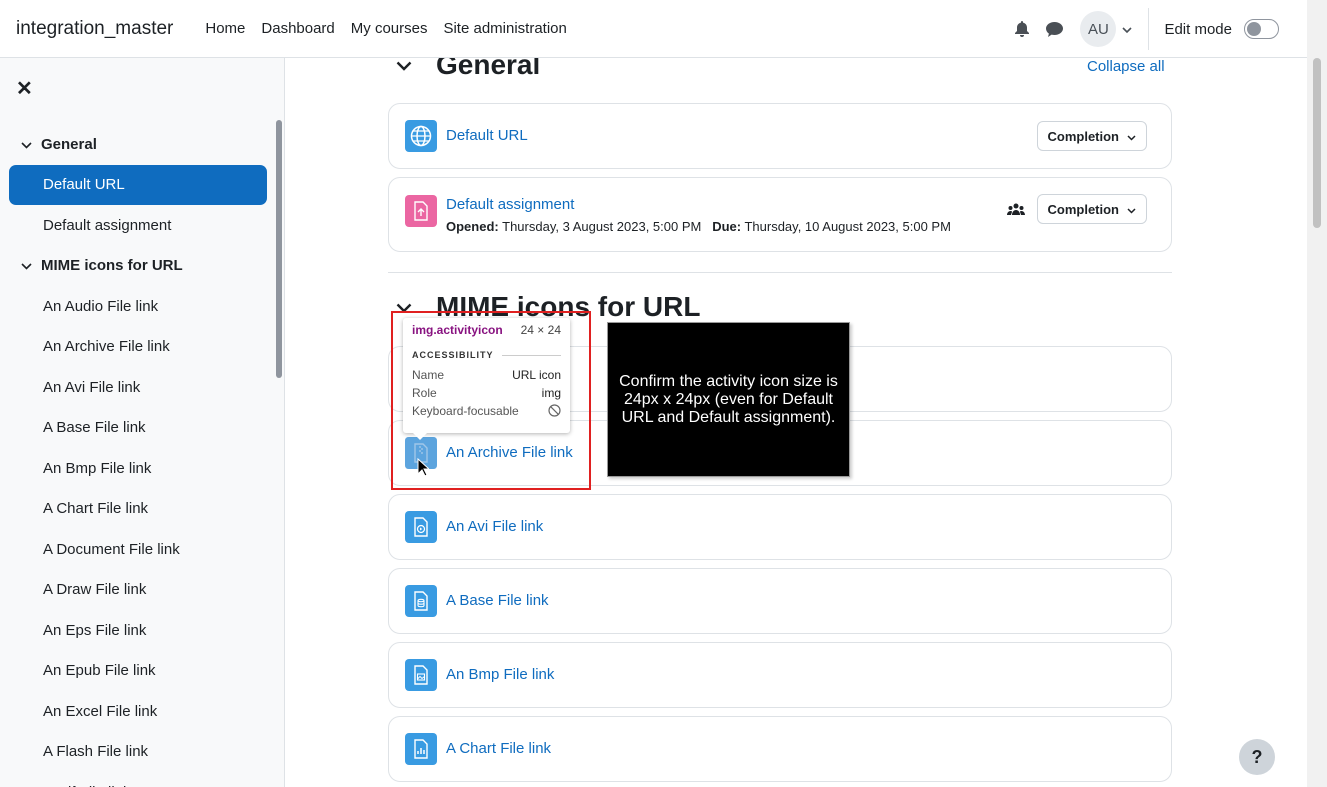 This screenshot has height=787, width=1327. What do you see at coordinates (424, 469) in the screenshot?
I see `mouse-pointer-icon` at bounding box center [424, 469].